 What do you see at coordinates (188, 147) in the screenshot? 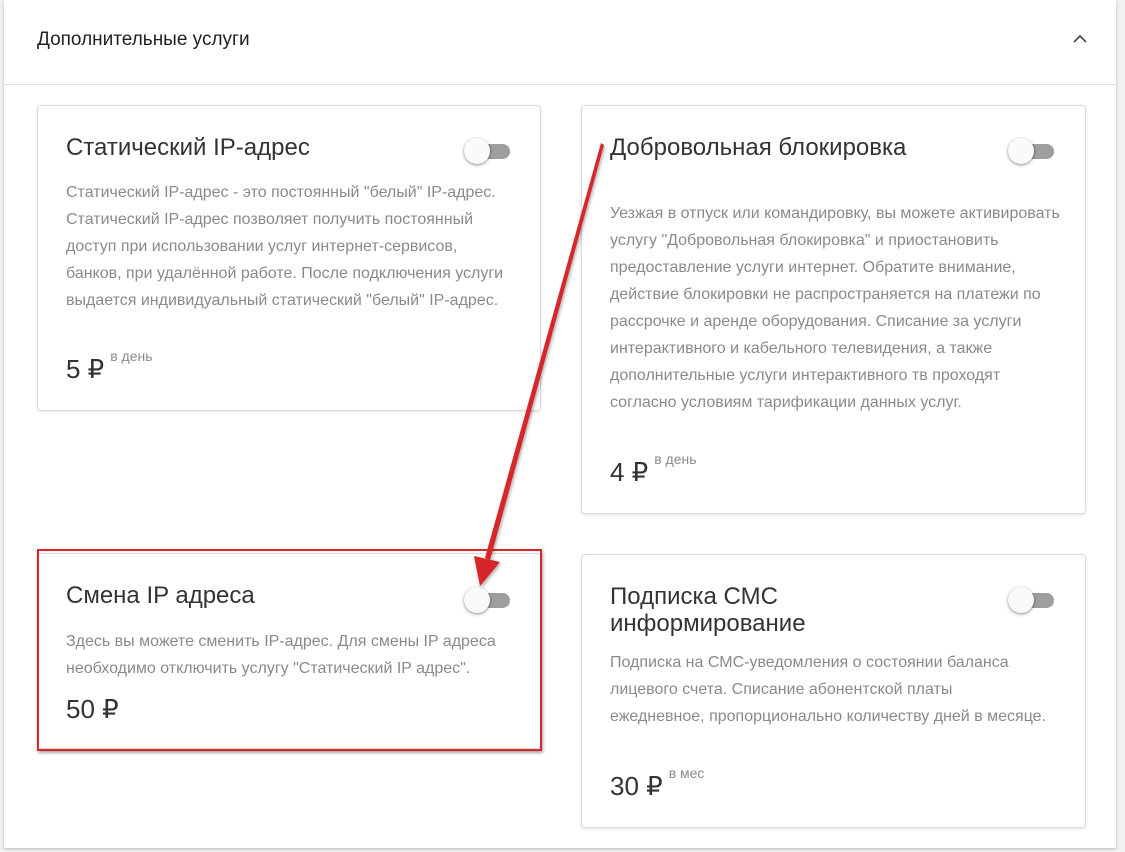
I see `service-title: Статический IP-адрес` at bounding box center [188, 147].